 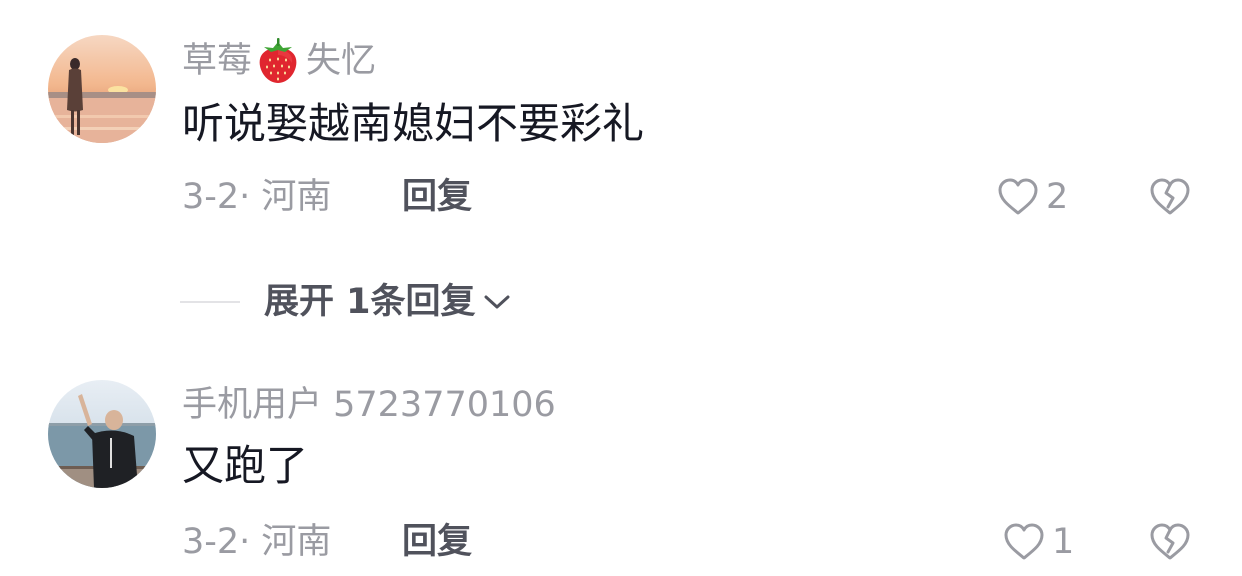 I want to click on strawberry-icon, so click(x=278, y=61).